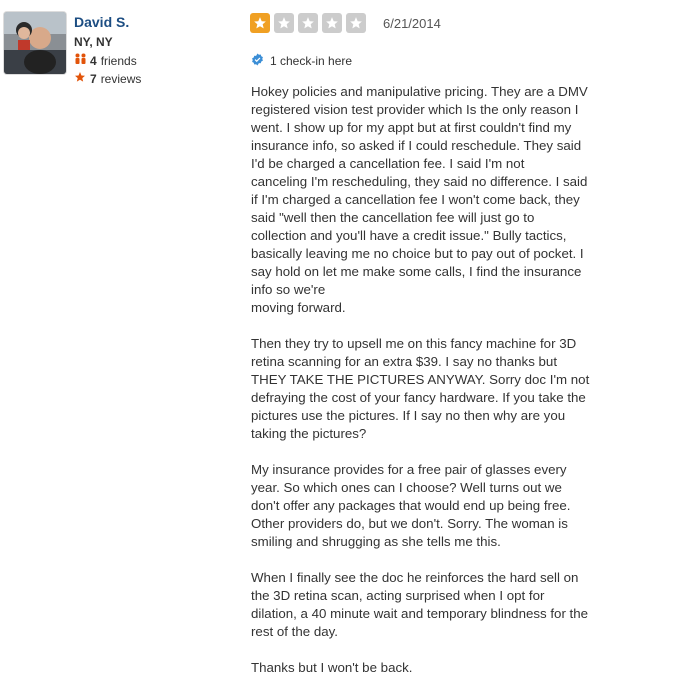  Describe the element at coordinates (118, 60) in the screenshot. I see `friends-label: friends` at that location.